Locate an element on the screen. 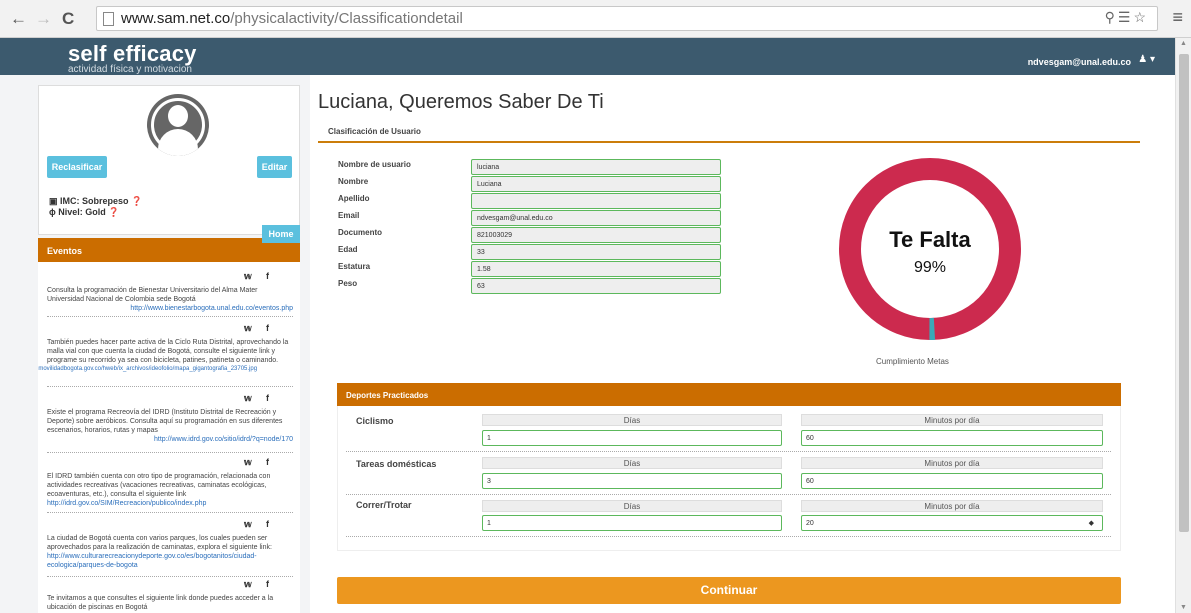 The image size is (1191, 613). deportes-header: Deportes Practicados is located at coordinates (729, 394).